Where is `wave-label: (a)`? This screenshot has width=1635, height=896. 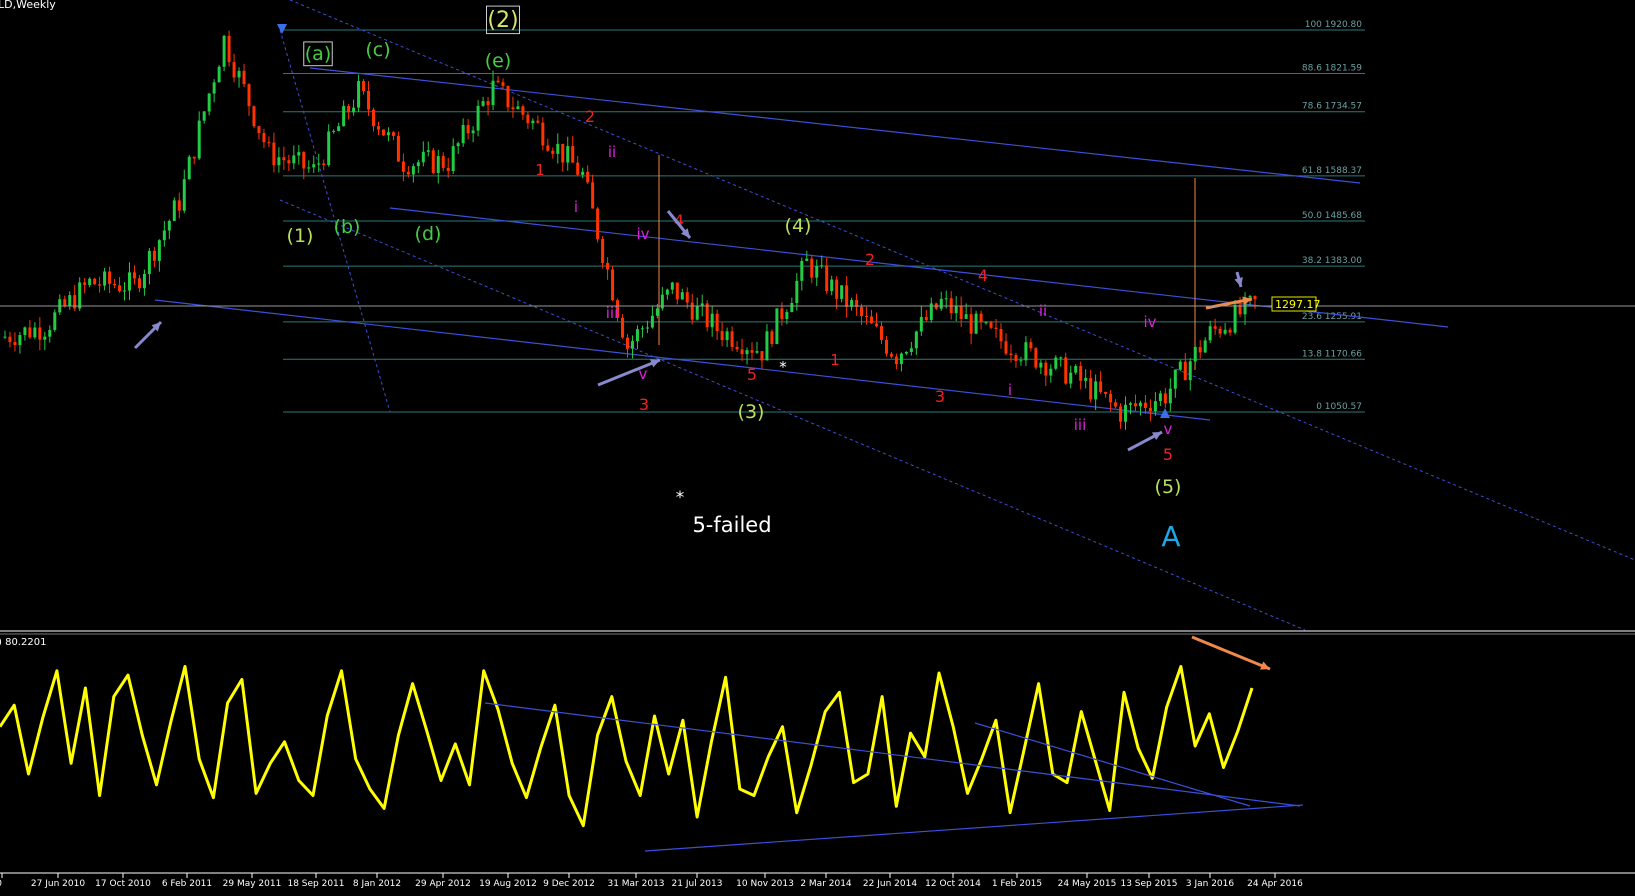 wave-label: (a) is located at coordinates (318, 54).